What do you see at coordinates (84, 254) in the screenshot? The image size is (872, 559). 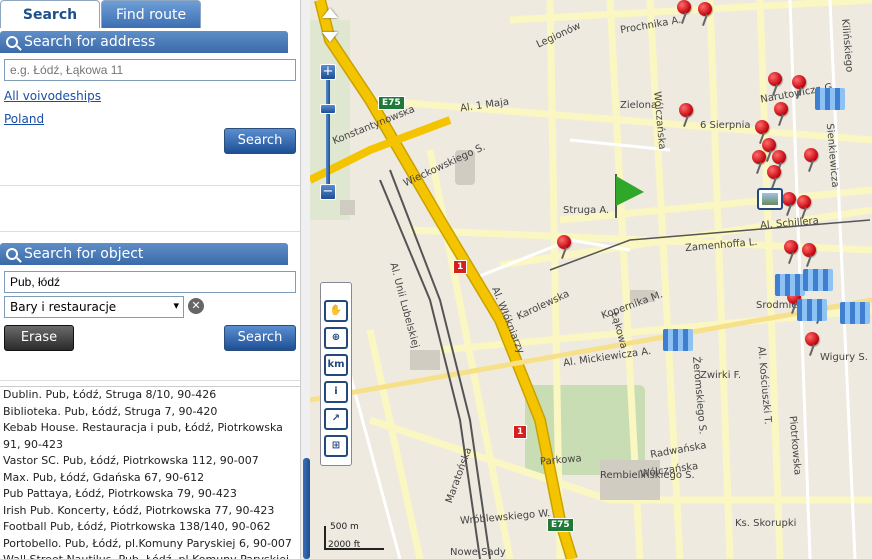 I see `object-header-label: Search for object` at bounding box center [84, 254].